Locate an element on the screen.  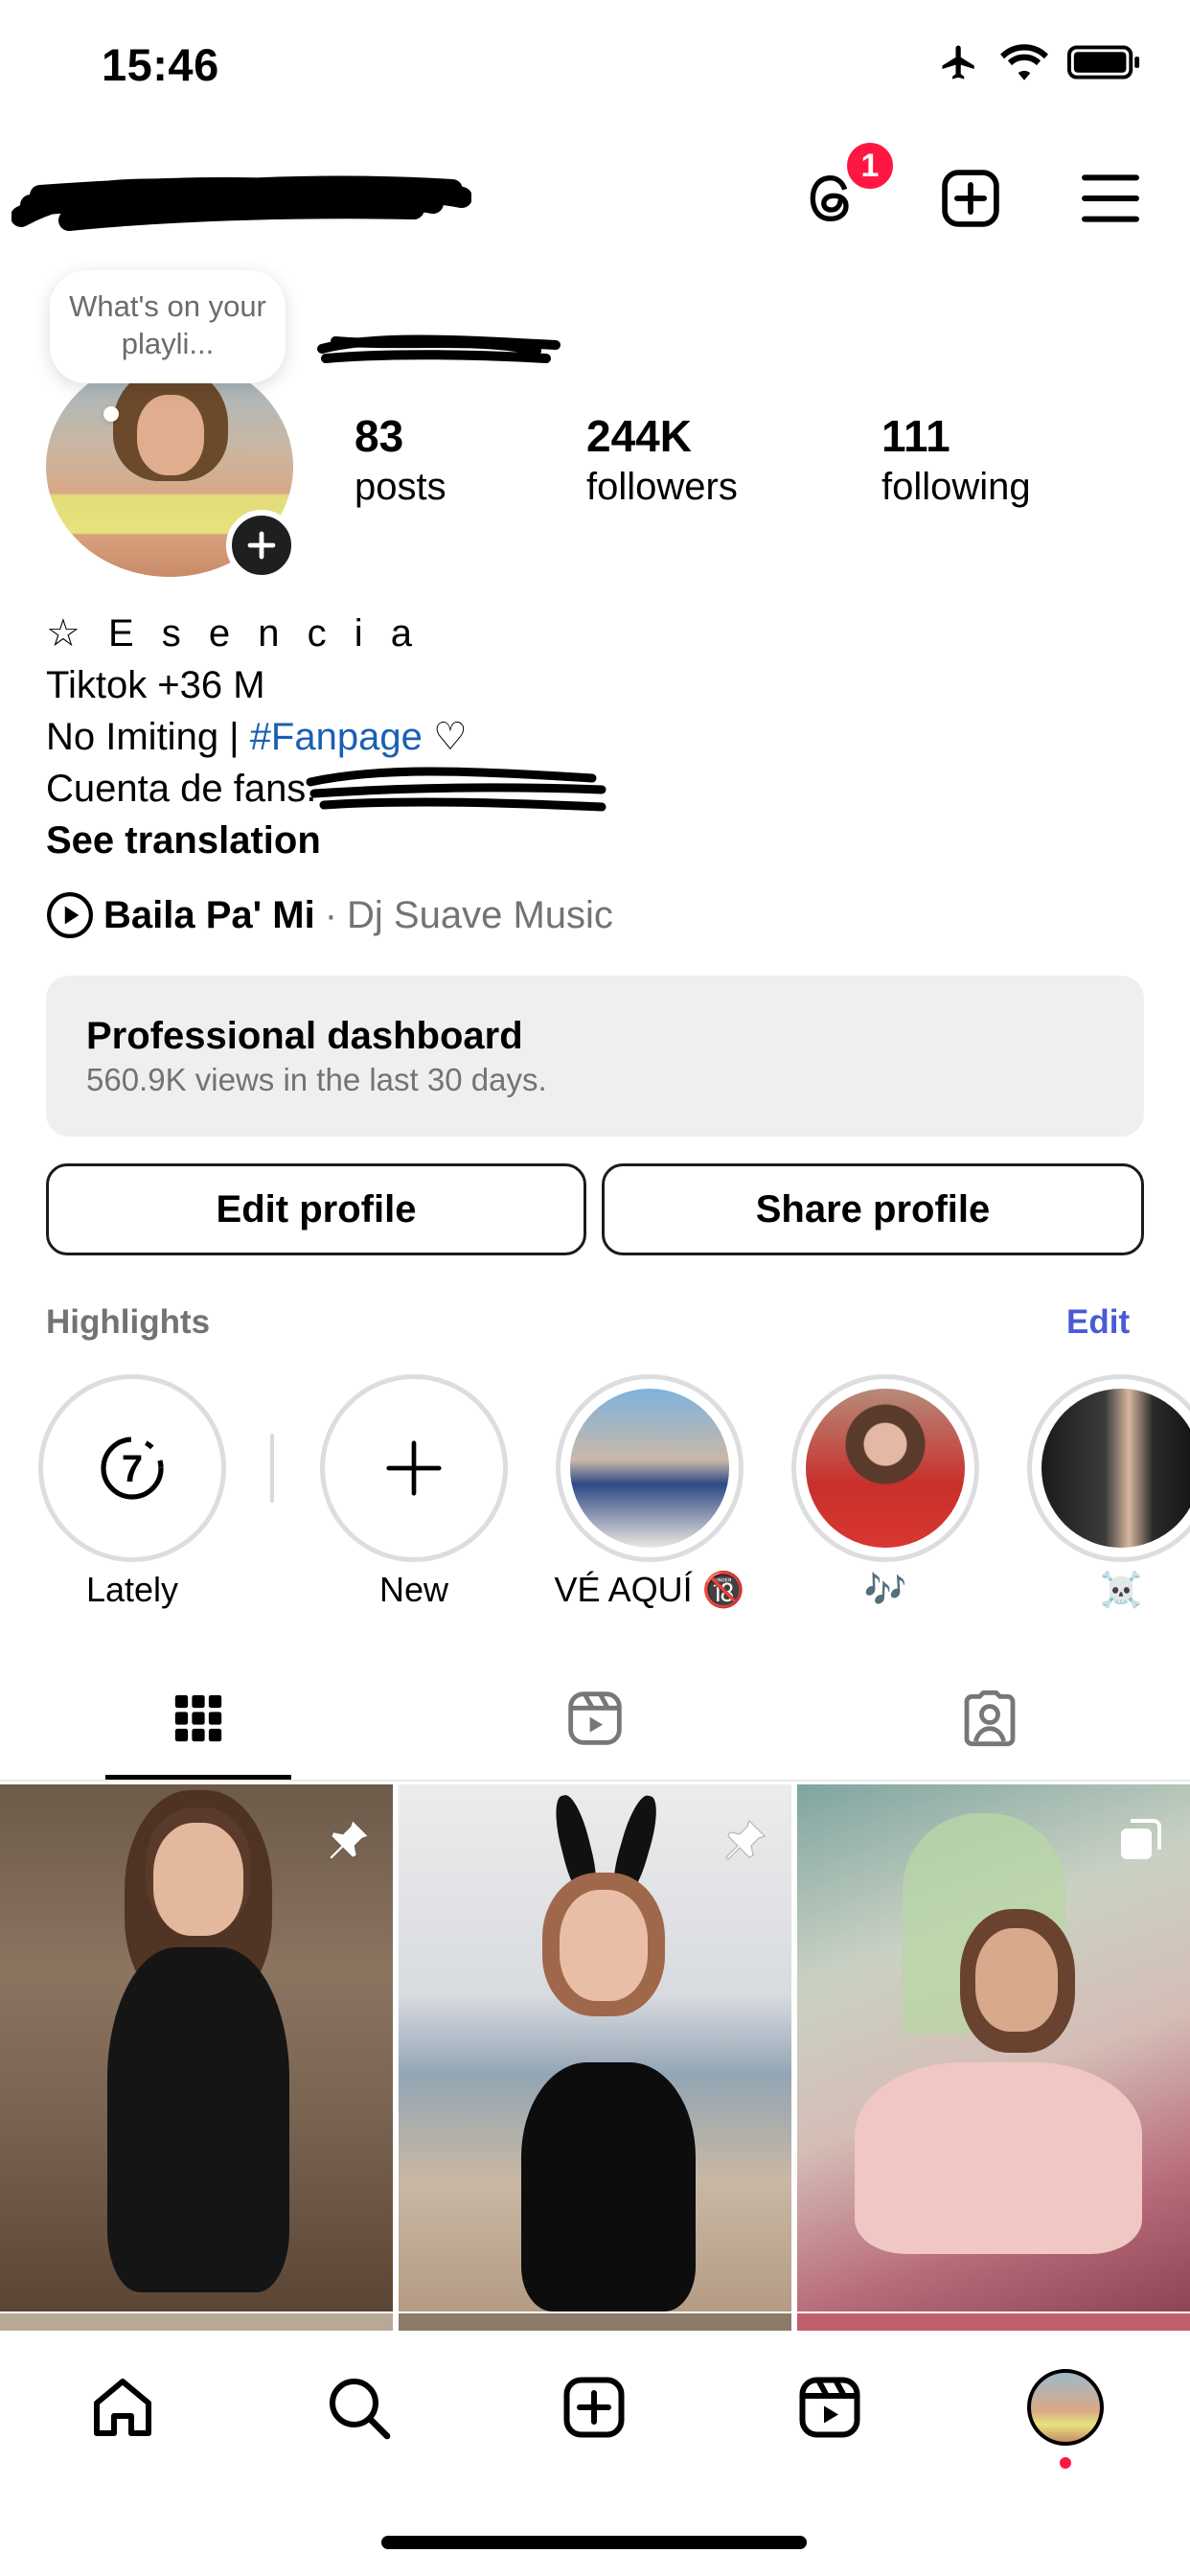
tab-grid is located at coordinates (199, 1718).